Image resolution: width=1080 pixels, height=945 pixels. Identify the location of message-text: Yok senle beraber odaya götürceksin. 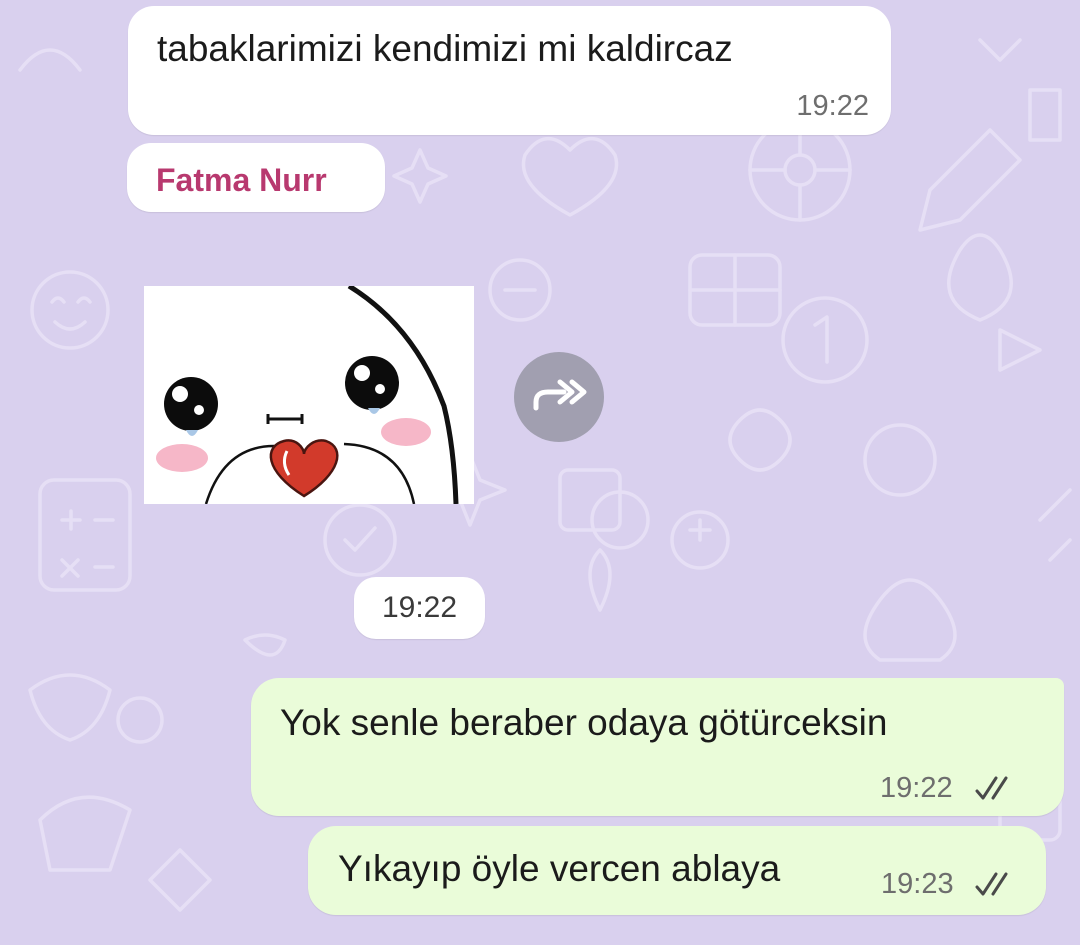
(584, 722).